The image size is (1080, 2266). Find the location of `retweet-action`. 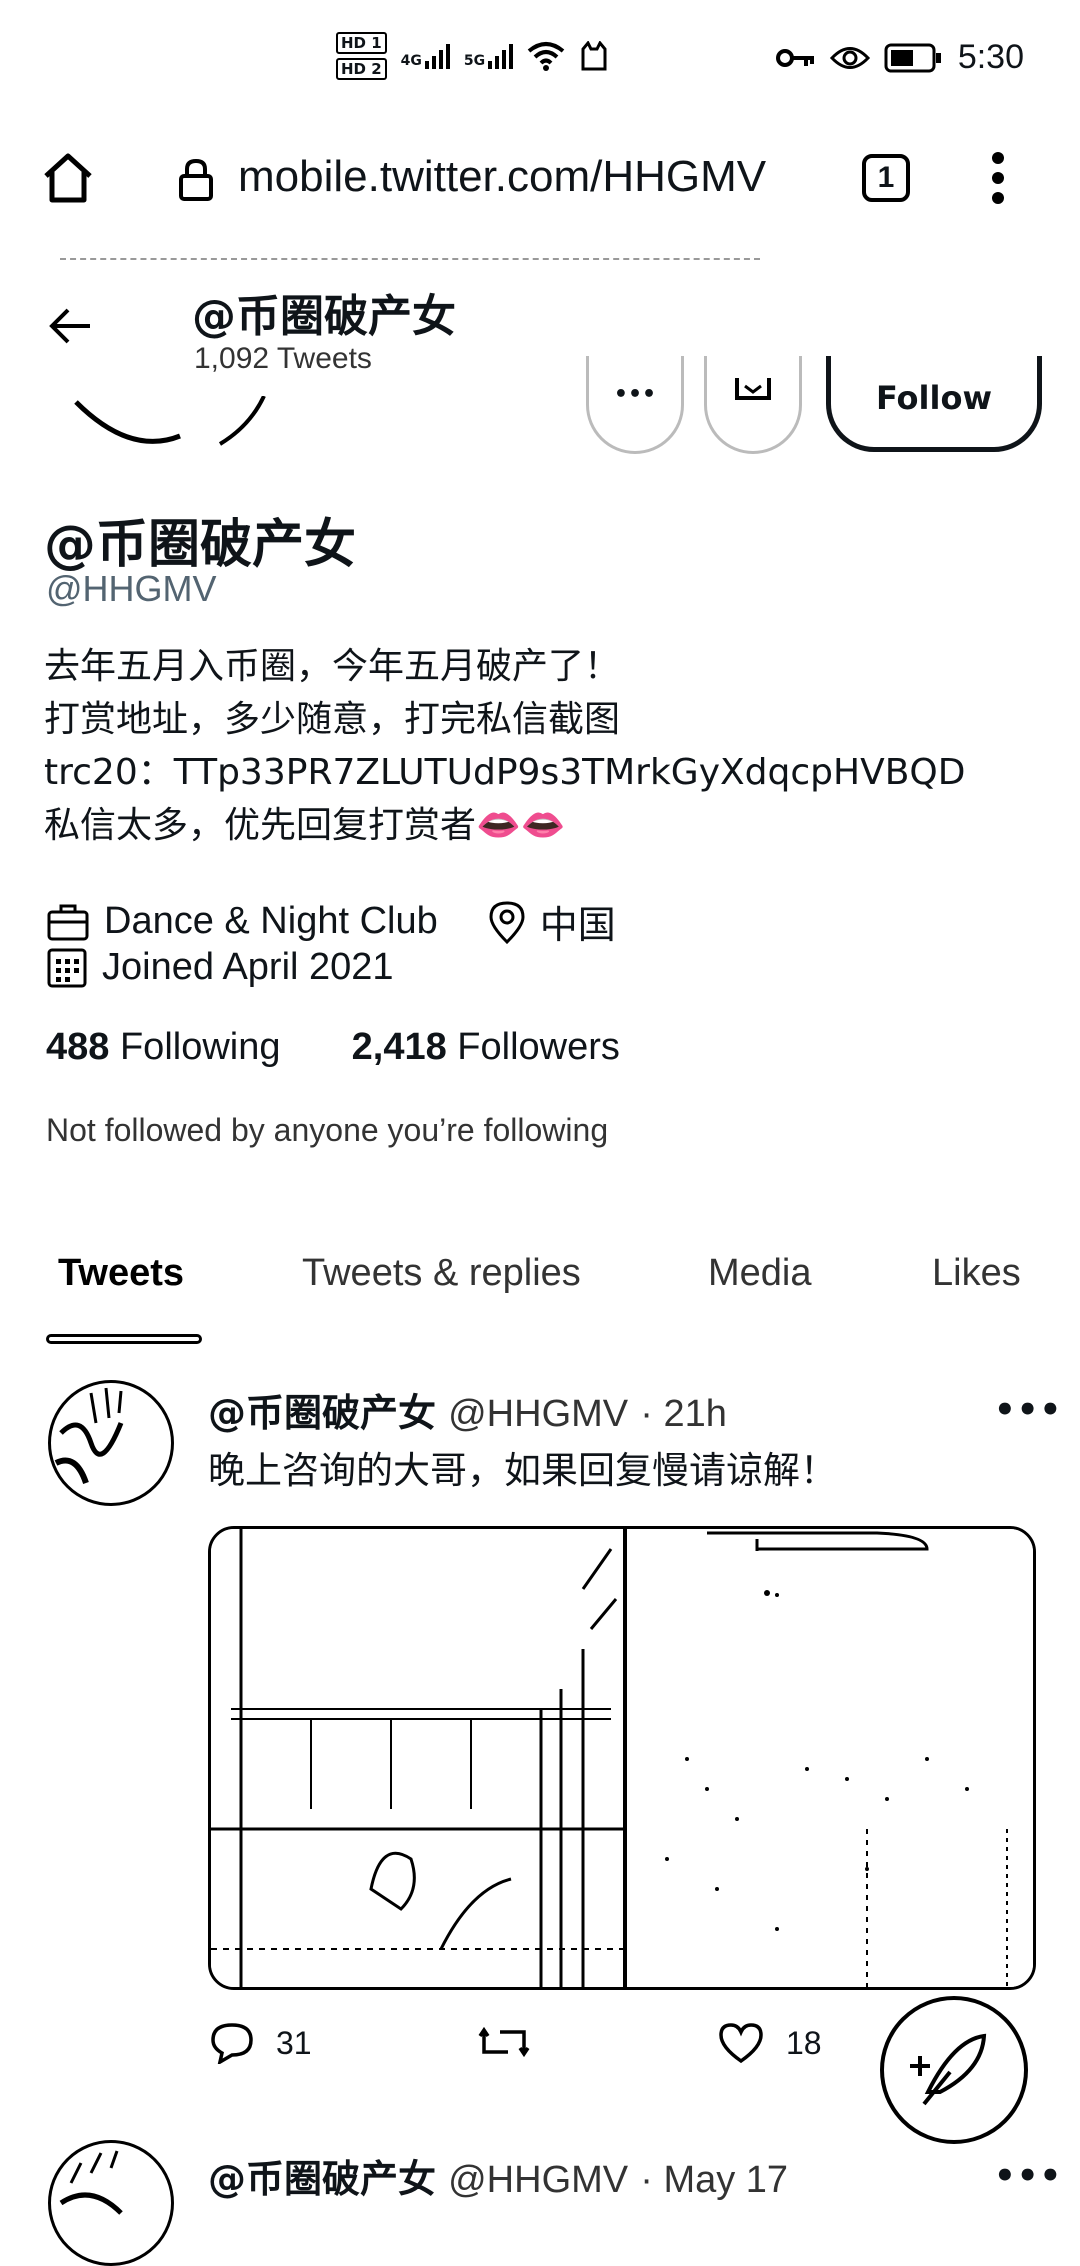

retweet-action is located at coordinates (515, 2042).